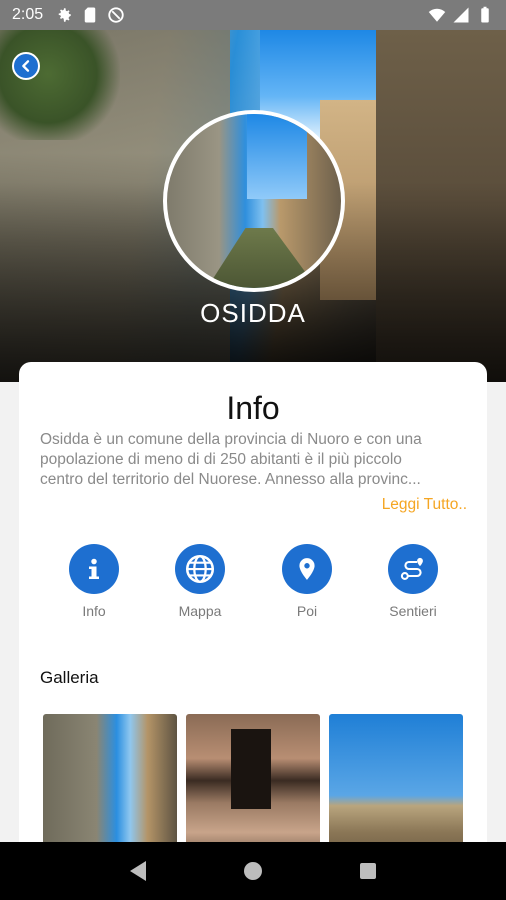 This screenshot has height=900, width=506. I want to click on action-label: Poi, so click(307, 611).